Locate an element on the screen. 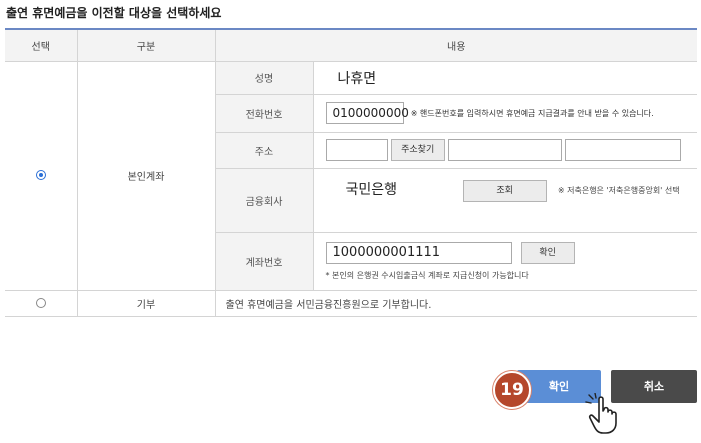  table-row: 기부 출연 휴면예금을 서민금융진흥원으로 기부합니다. is located at coordinates (351, 303).